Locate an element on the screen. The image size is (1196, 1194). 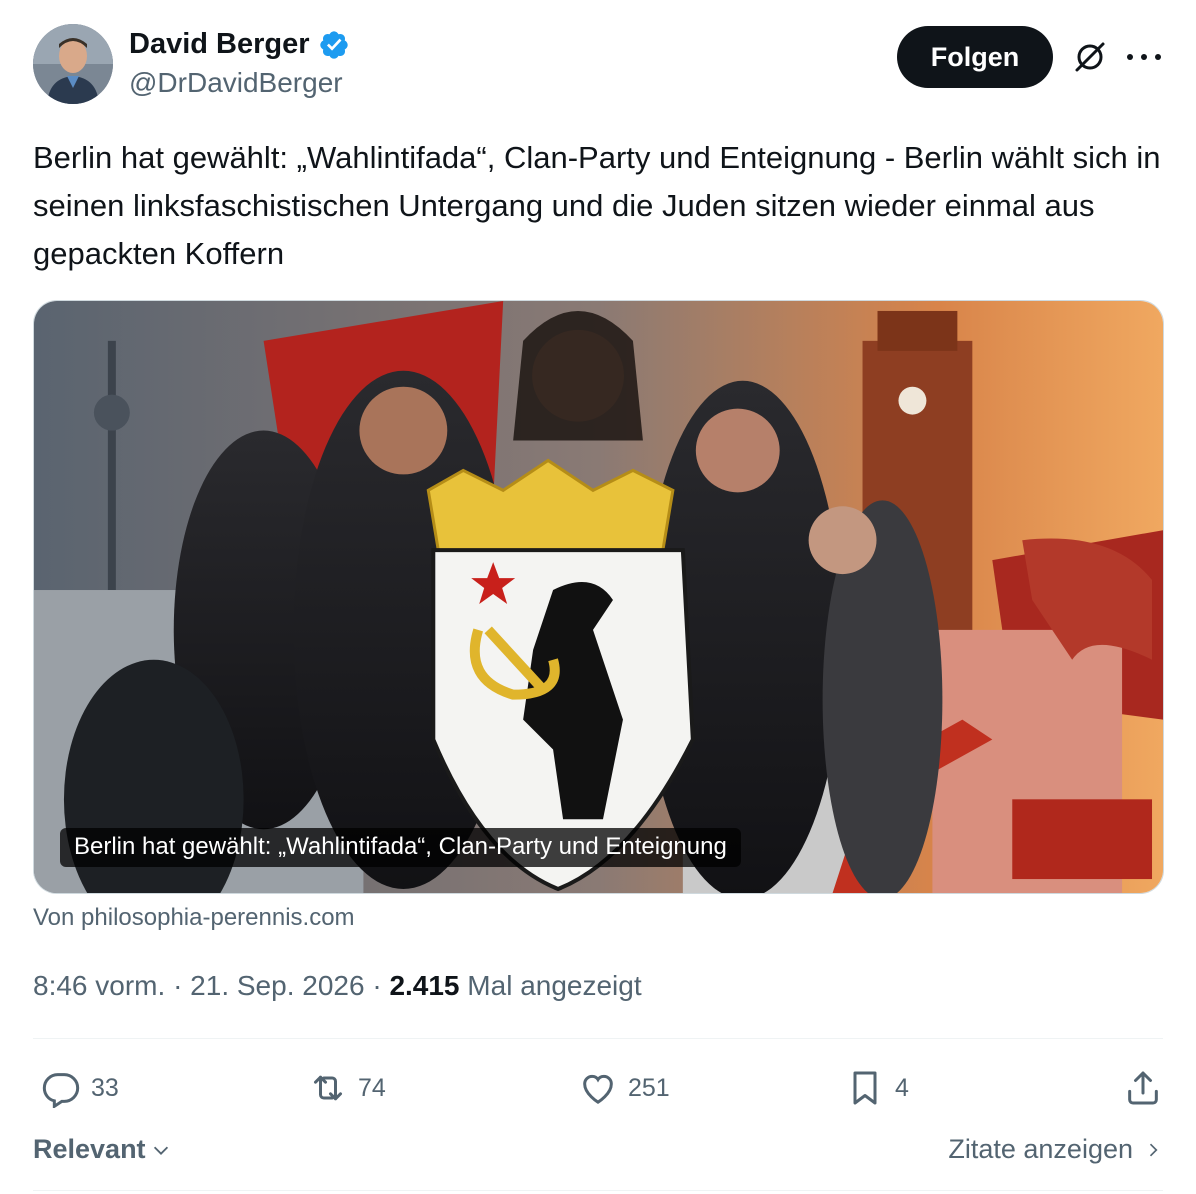
sort-label: Relevant is located at coordinates (89, 1149).